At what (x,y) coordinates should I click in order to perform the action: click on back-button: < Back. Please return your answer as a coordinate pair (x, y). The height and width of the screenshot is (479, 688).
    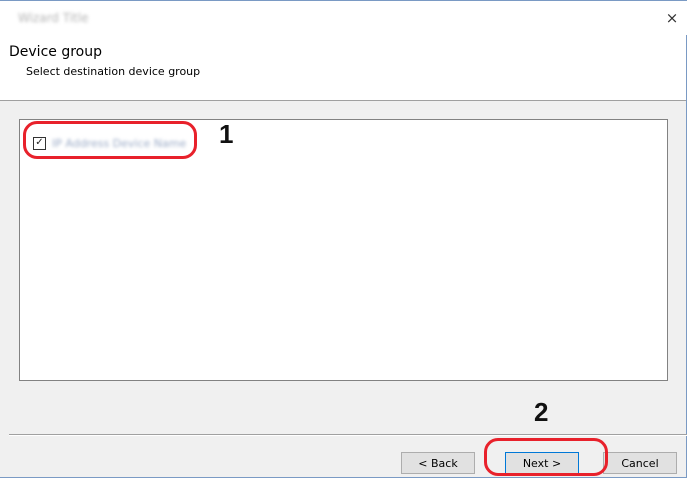
    Looking at the image, I should click on (438, 463).